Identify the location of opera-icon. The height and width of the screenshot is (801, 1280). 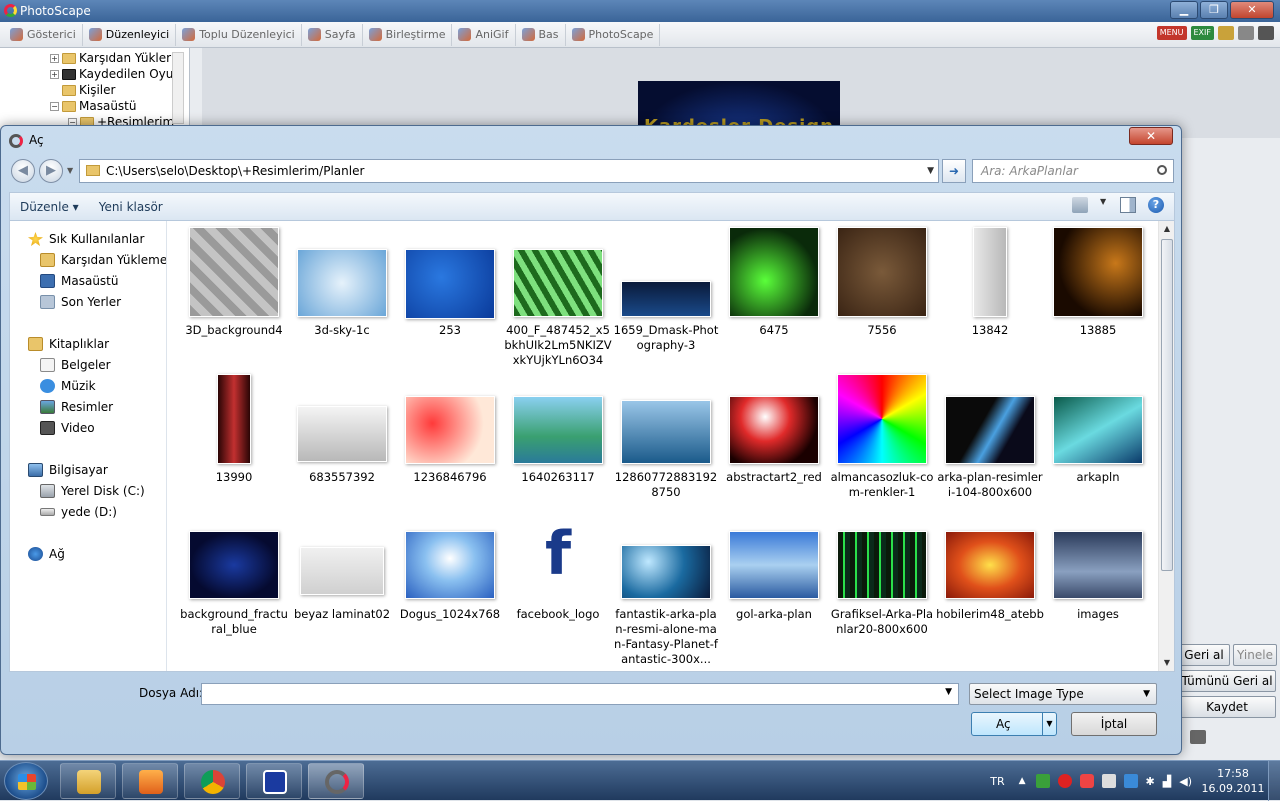
(1064, 781).